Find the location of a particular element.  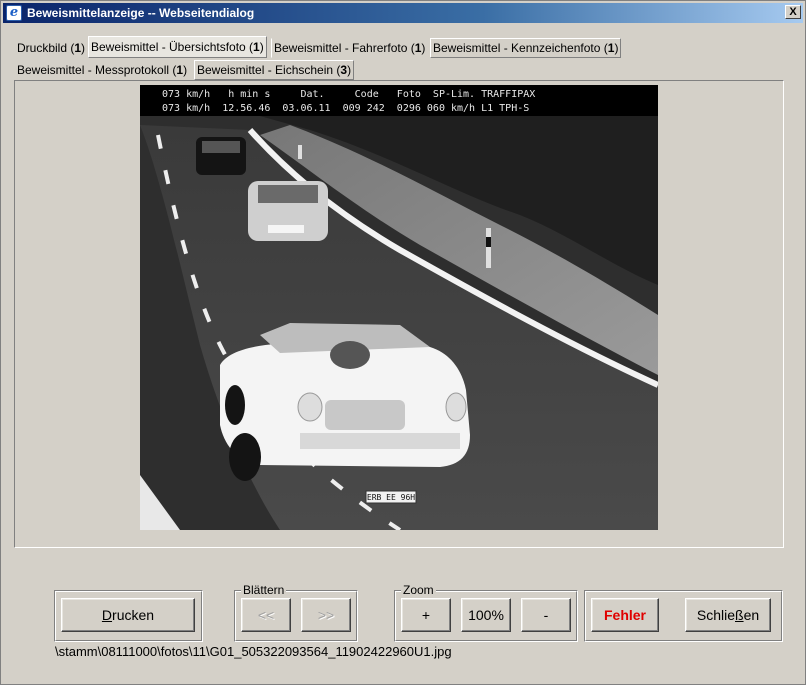

tab-label: Druckbild ( is located at coordinates (46, 48).